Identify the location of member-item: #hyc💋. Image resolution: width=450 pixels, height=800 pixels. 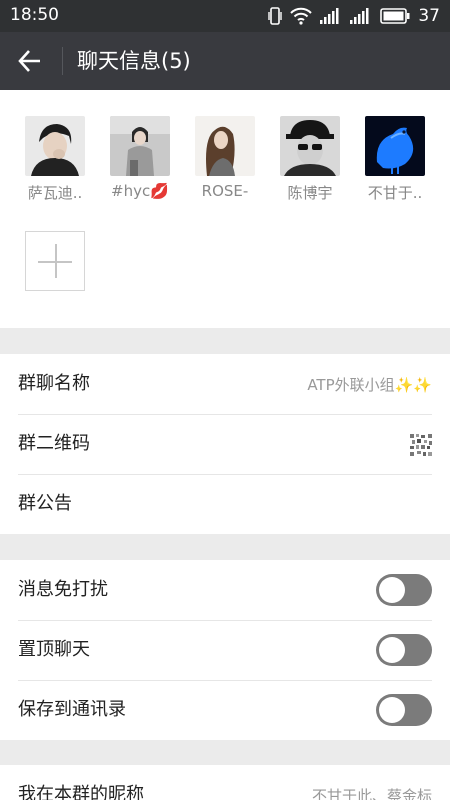
(140, 158).